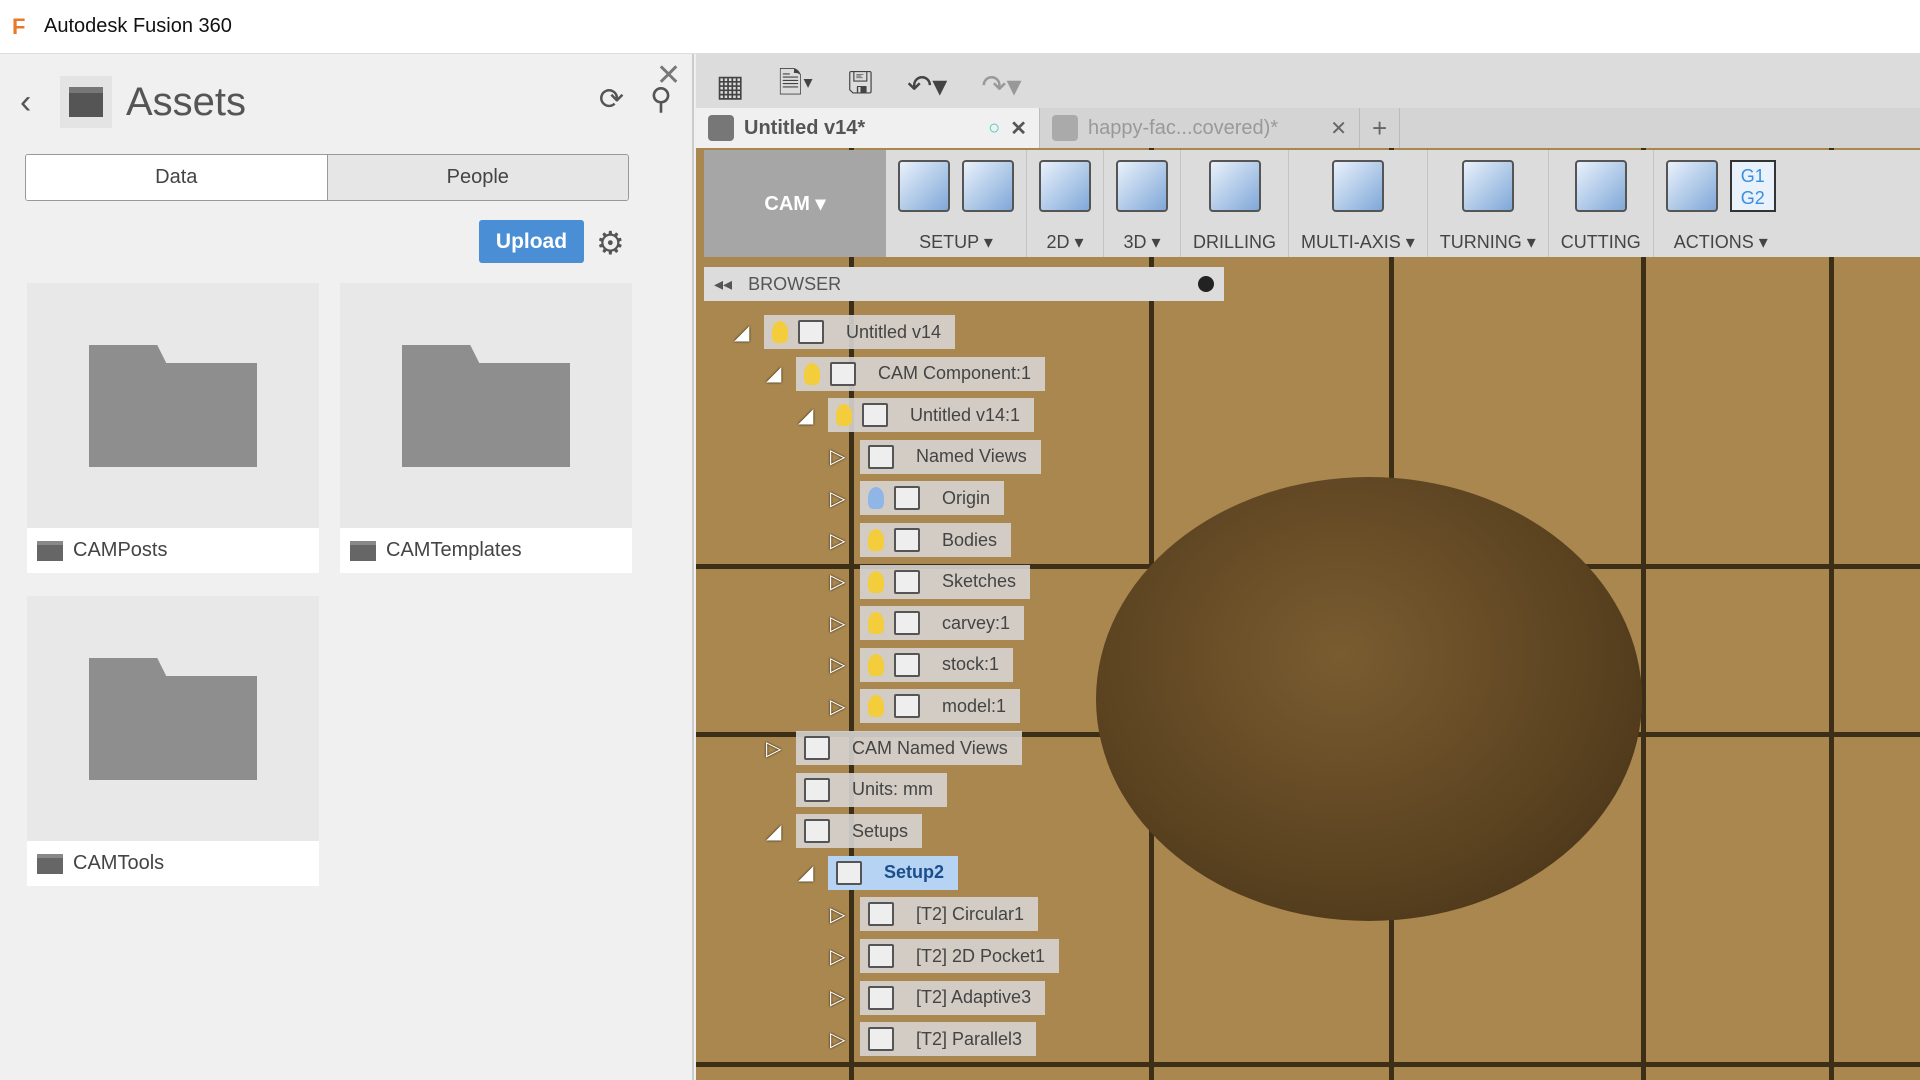 The image size is (1920, 1080). I want to click on tree-node: Setups, so click(859, 831).